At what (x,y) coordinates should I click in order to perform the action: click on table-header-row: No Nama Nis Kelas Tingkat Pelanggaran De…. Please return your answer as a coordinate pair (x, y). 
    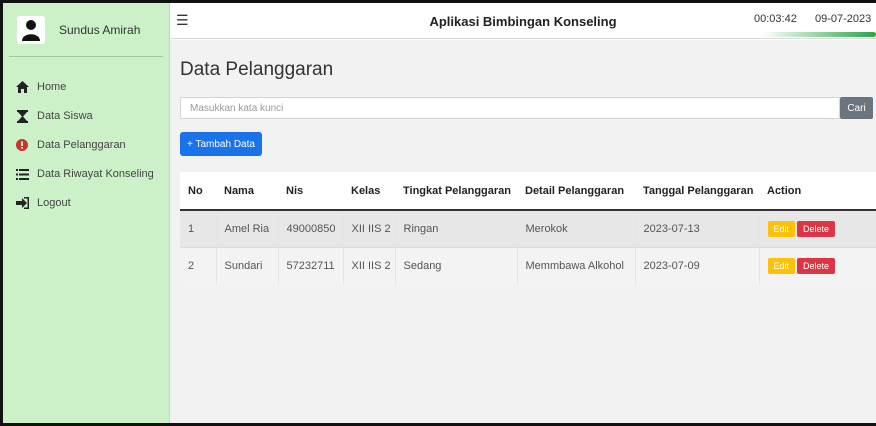
    Looking at the image, I should click on (528, 191).